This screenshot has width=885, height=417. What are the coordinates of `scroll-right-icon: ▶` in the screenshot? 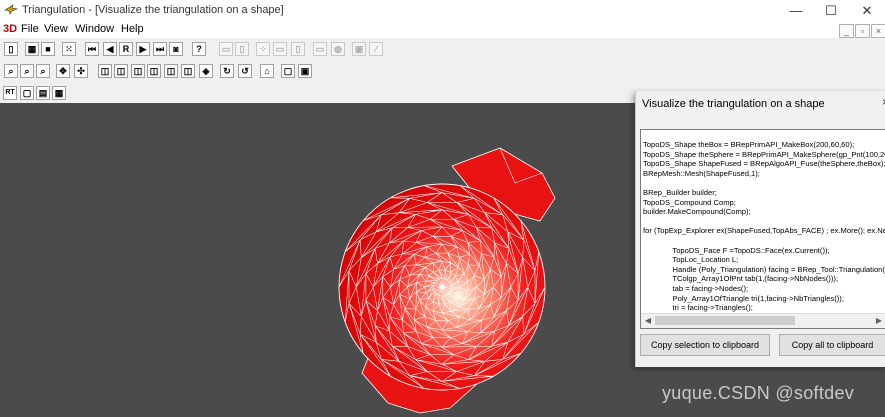 It's located at (879, 320).